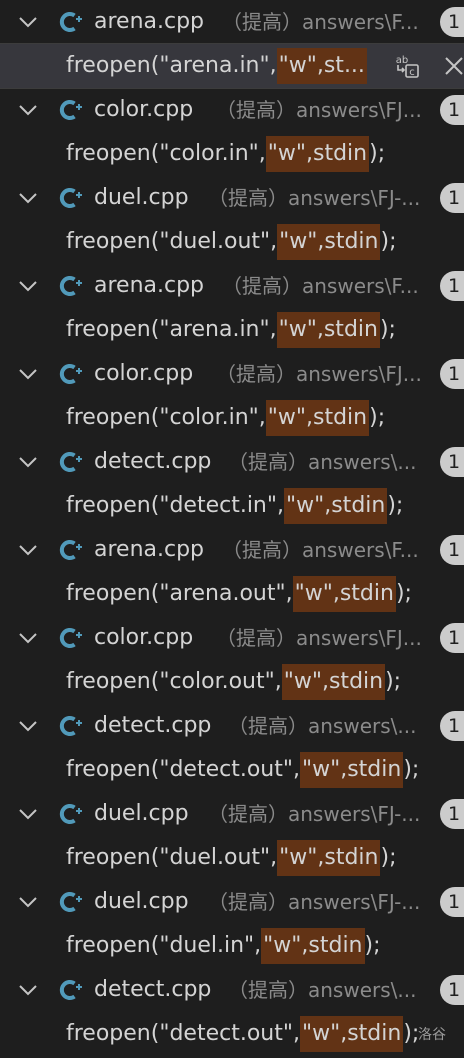 Image resolution: width=464 pixels, height=1058 pixels. What do you see at coordinates (174, 681) in the screenshot?
I see `match-prefix: freopen("color.out",` at bounding box center [174, 681].